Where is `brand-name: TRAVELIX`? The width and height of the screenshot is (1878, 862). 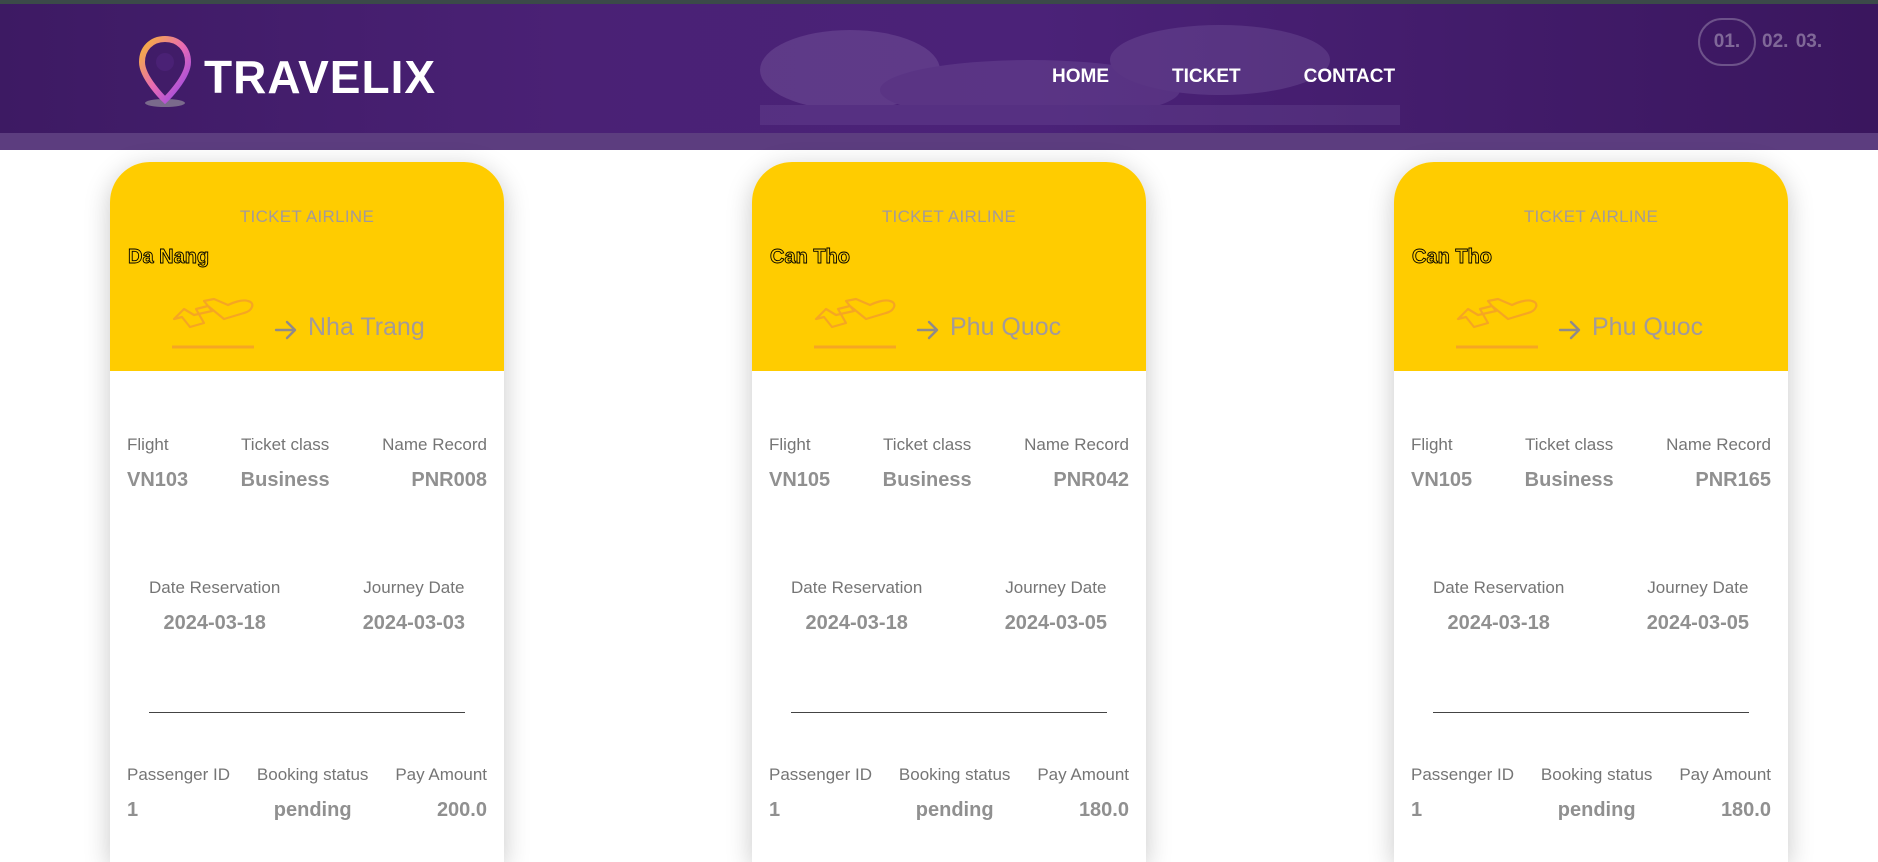 brand-name: TRAVELIX is located at coordinates (320, 77).